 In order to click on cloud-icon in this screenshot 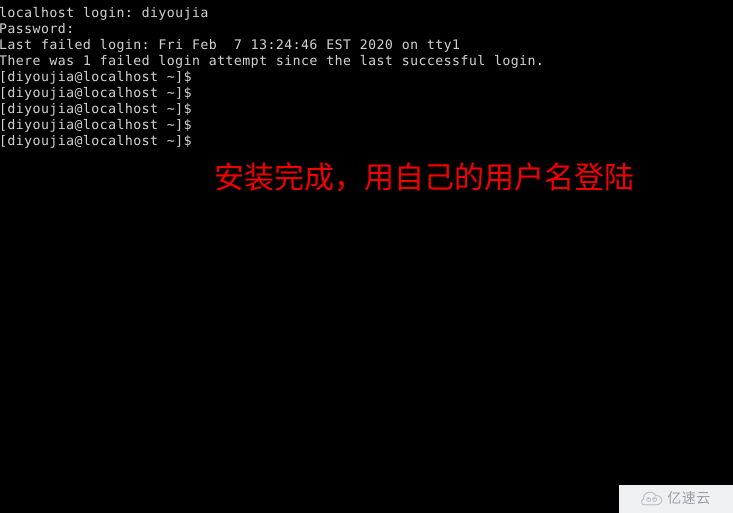, I will do `click(652, 498)`.